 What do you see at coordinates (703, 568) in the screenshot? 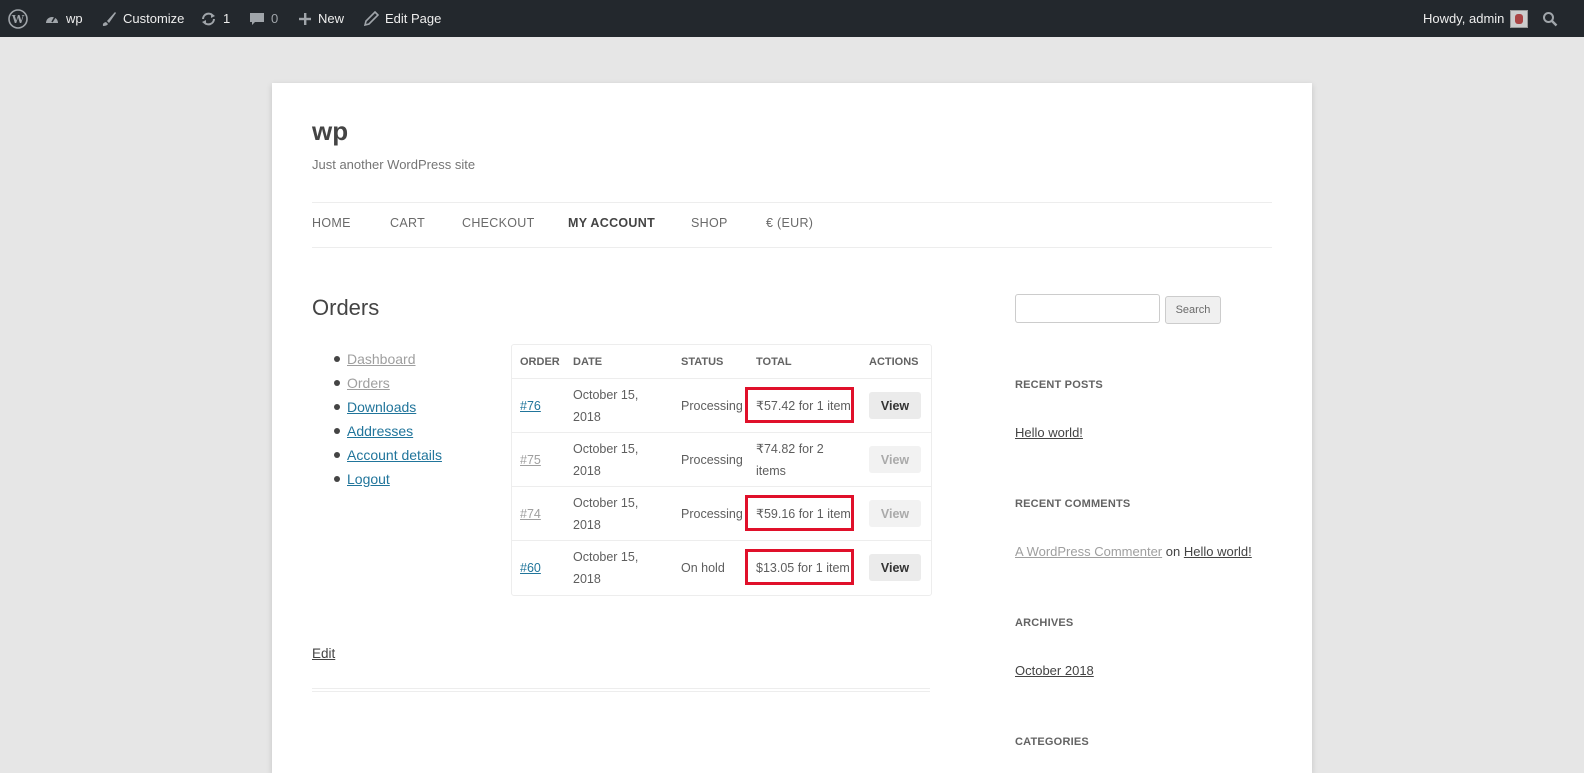
I see `order-status: On hold` at bounding box center [703, 568].